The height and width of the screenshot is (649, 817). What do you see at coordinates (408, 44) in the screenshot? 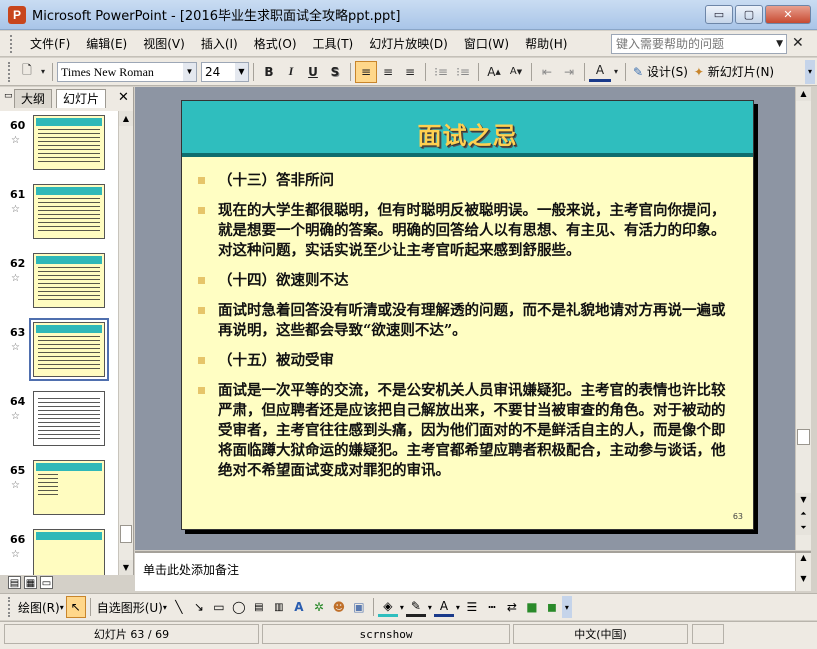
I see `menu-slideshow: 幻灯片放映(D)` at bounding box center [408, 44].